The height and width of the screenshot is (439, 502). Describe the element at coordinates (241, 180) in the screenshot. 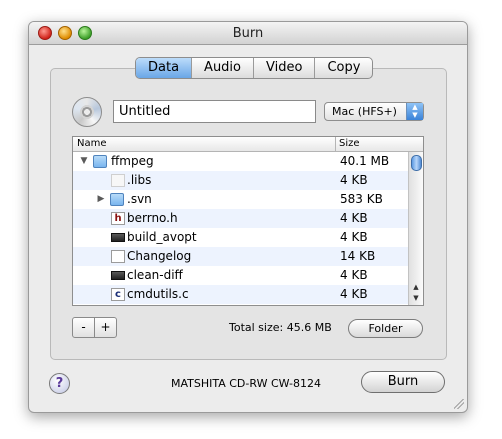

I see `table-row: .libs 4 KB` at that location.